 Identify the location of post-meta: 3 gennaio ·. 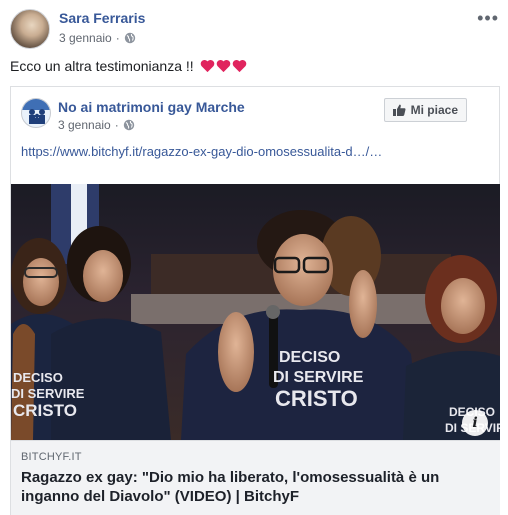
(97, 38).